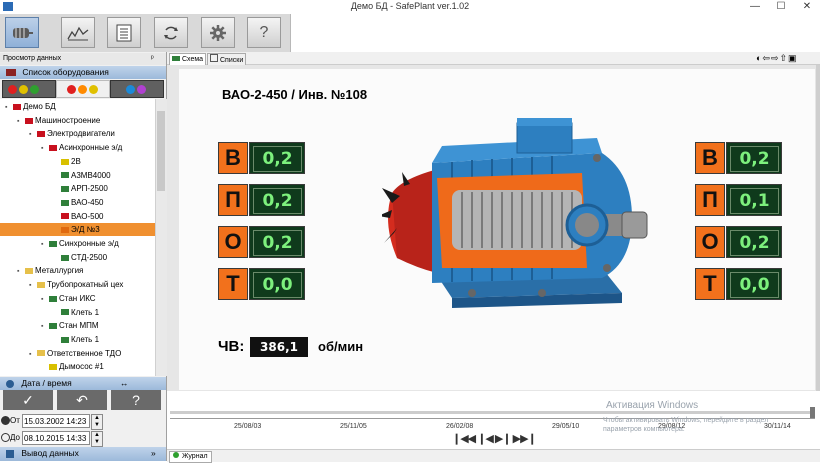 The image size is (820, 463). I want to click on minimize-button: —, so click(755, 7).